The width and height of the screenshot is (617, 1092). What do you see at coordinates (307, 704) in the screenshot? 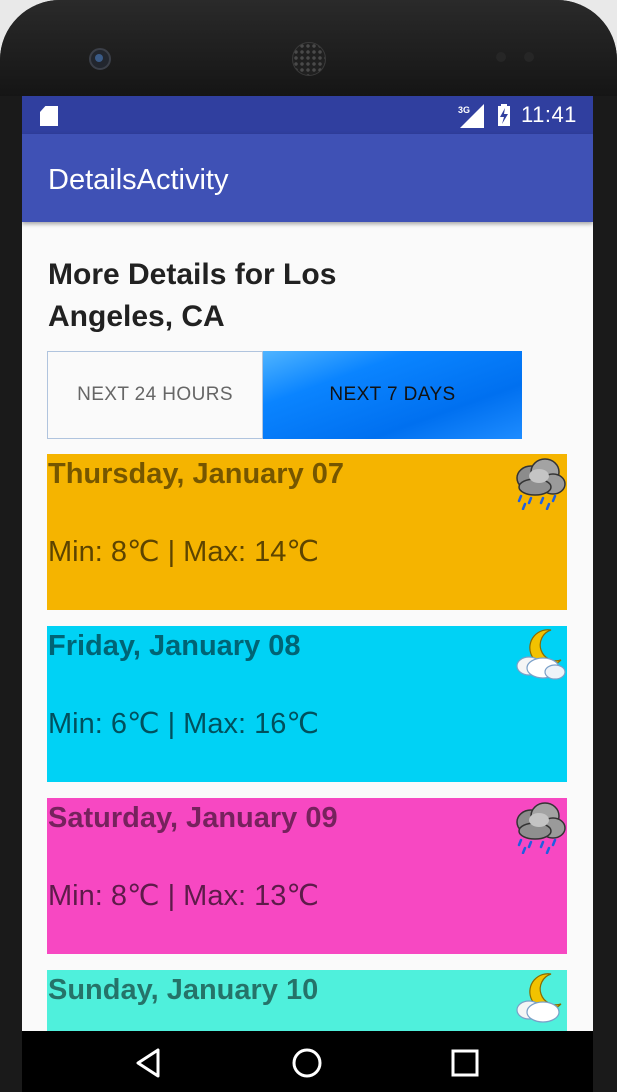
I see `forecast-card: Friday, January 08 Min: 6℃ | Max: 16℃` at bounding box center [307, 704].